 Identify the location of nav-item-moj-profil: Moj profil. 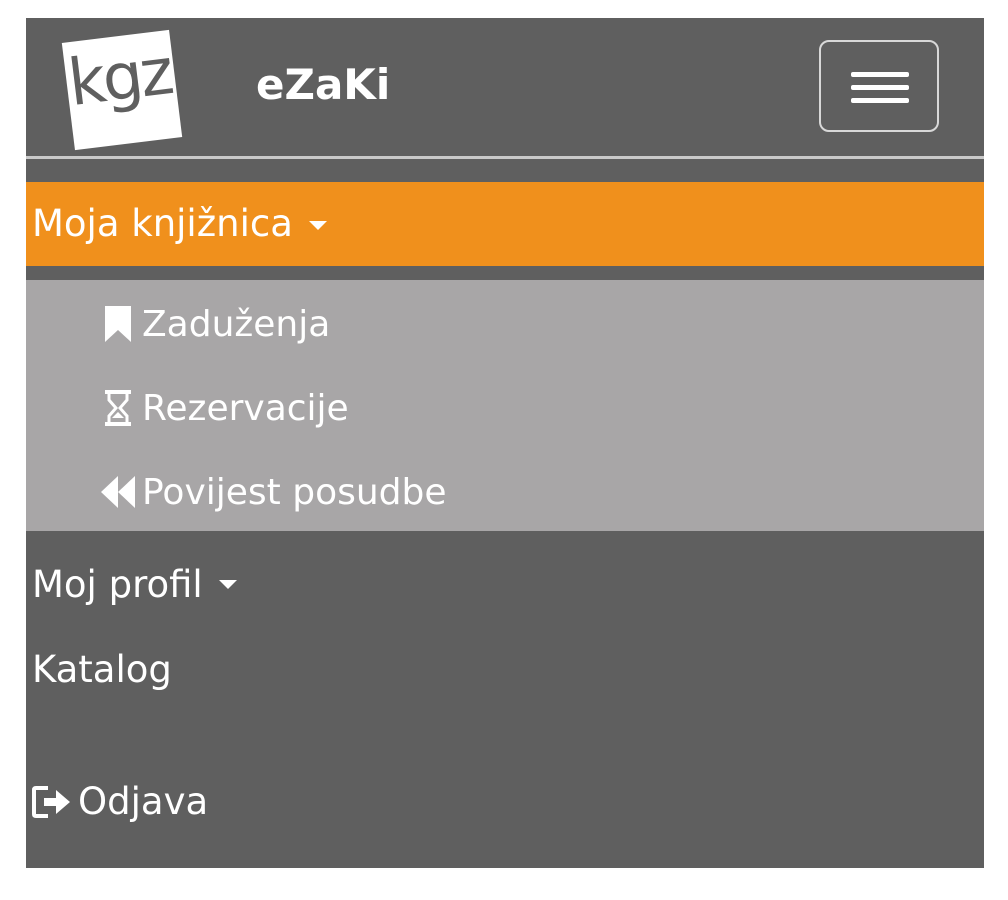
(134, 584).